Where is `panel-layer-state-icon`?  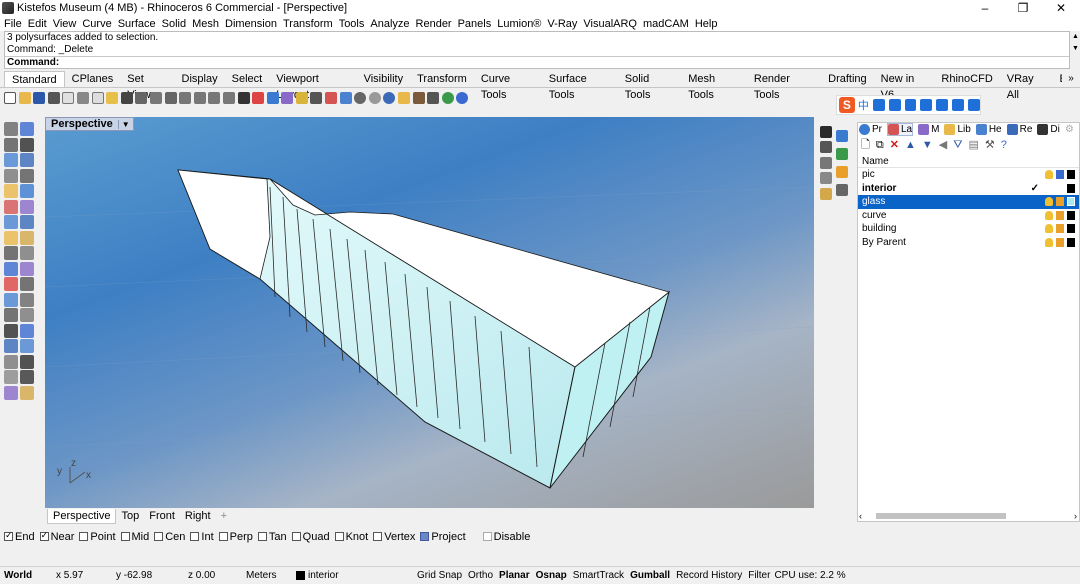
panel-layer-state-icon is located at coordinates (826, 163).